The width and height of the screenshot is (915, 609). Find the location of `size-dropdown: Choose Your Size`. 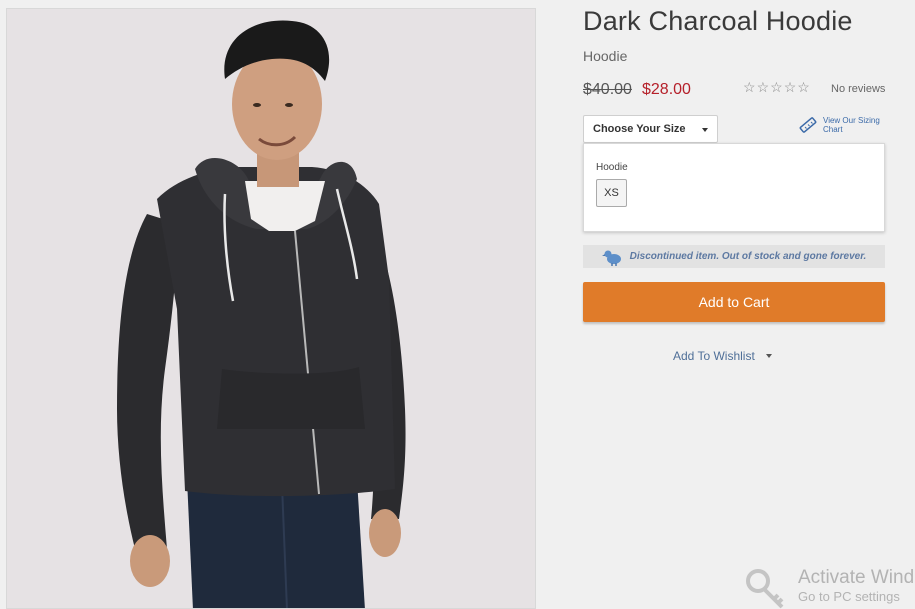

size-dropdown: Choose Your Size is located at coordinates (650, 129).